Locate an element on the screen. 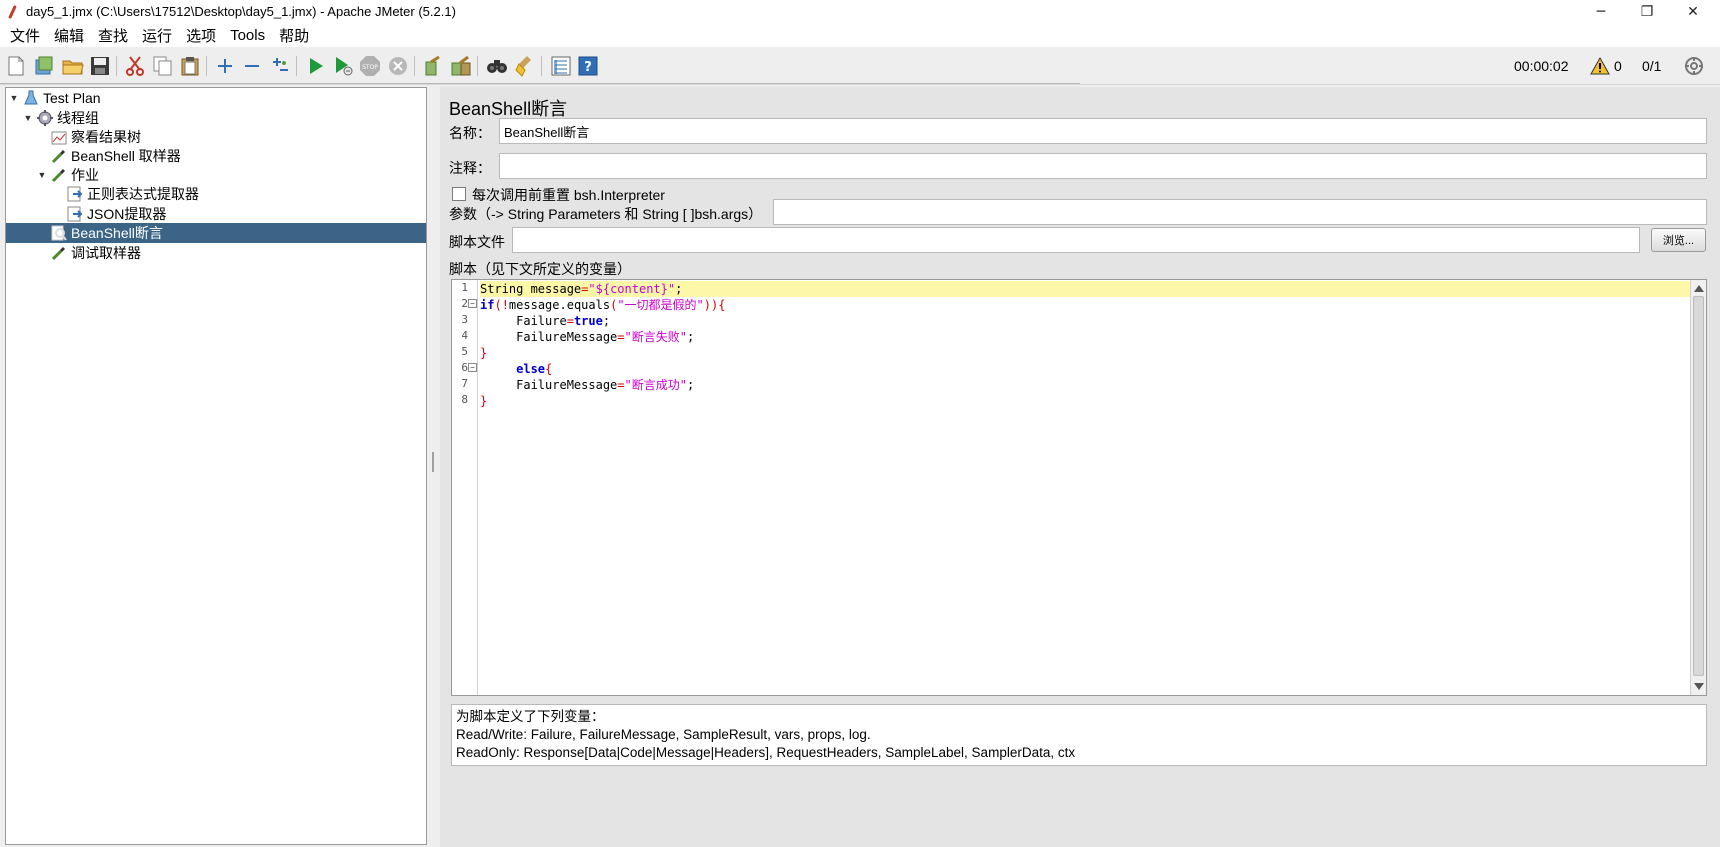  toolbar-underline is located at coordinates (540, 83).